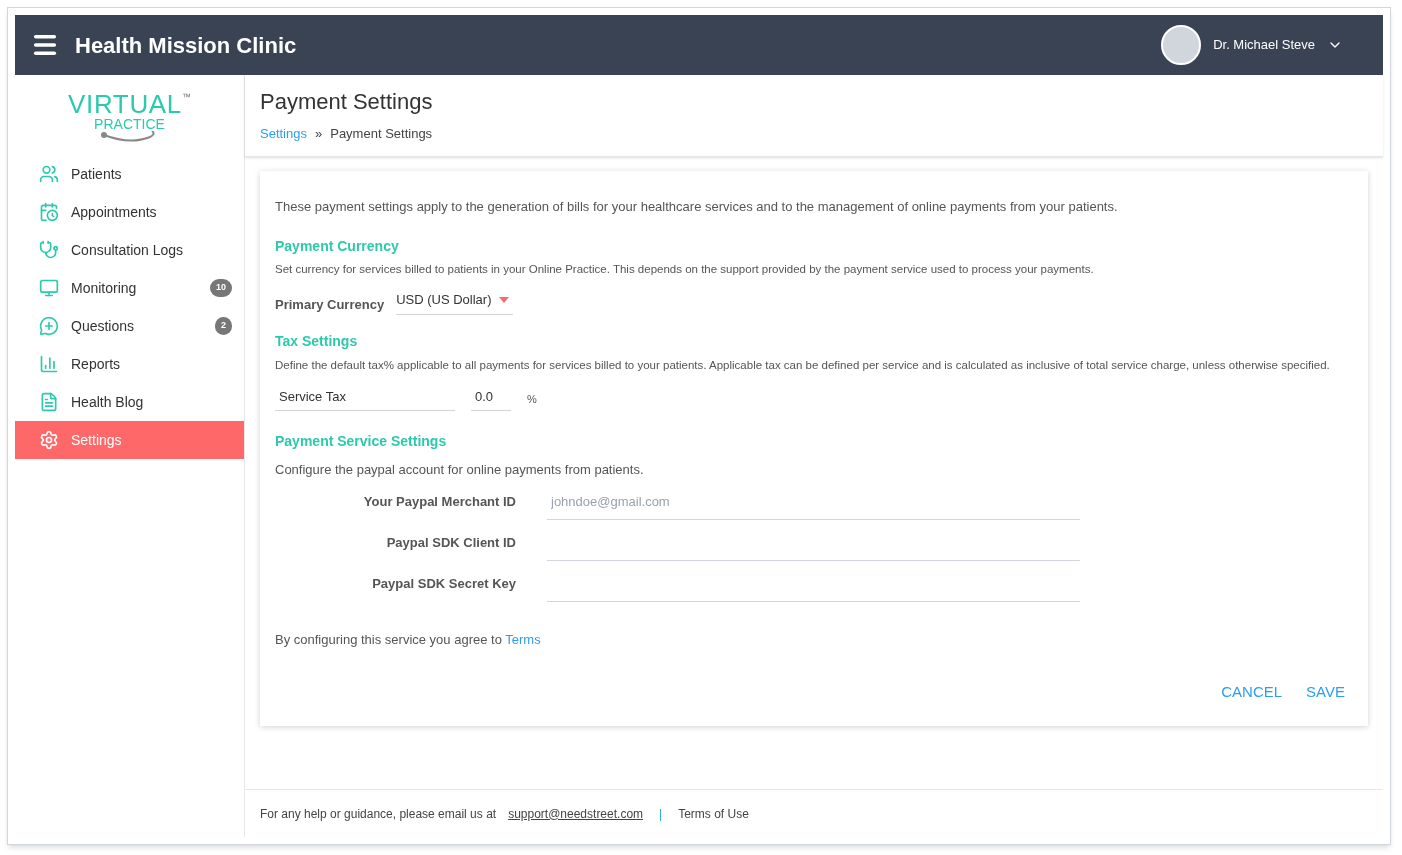 The image size is (1402, 855). I want to click on sidebar-item: Consultation Logs, so click(129, 250).